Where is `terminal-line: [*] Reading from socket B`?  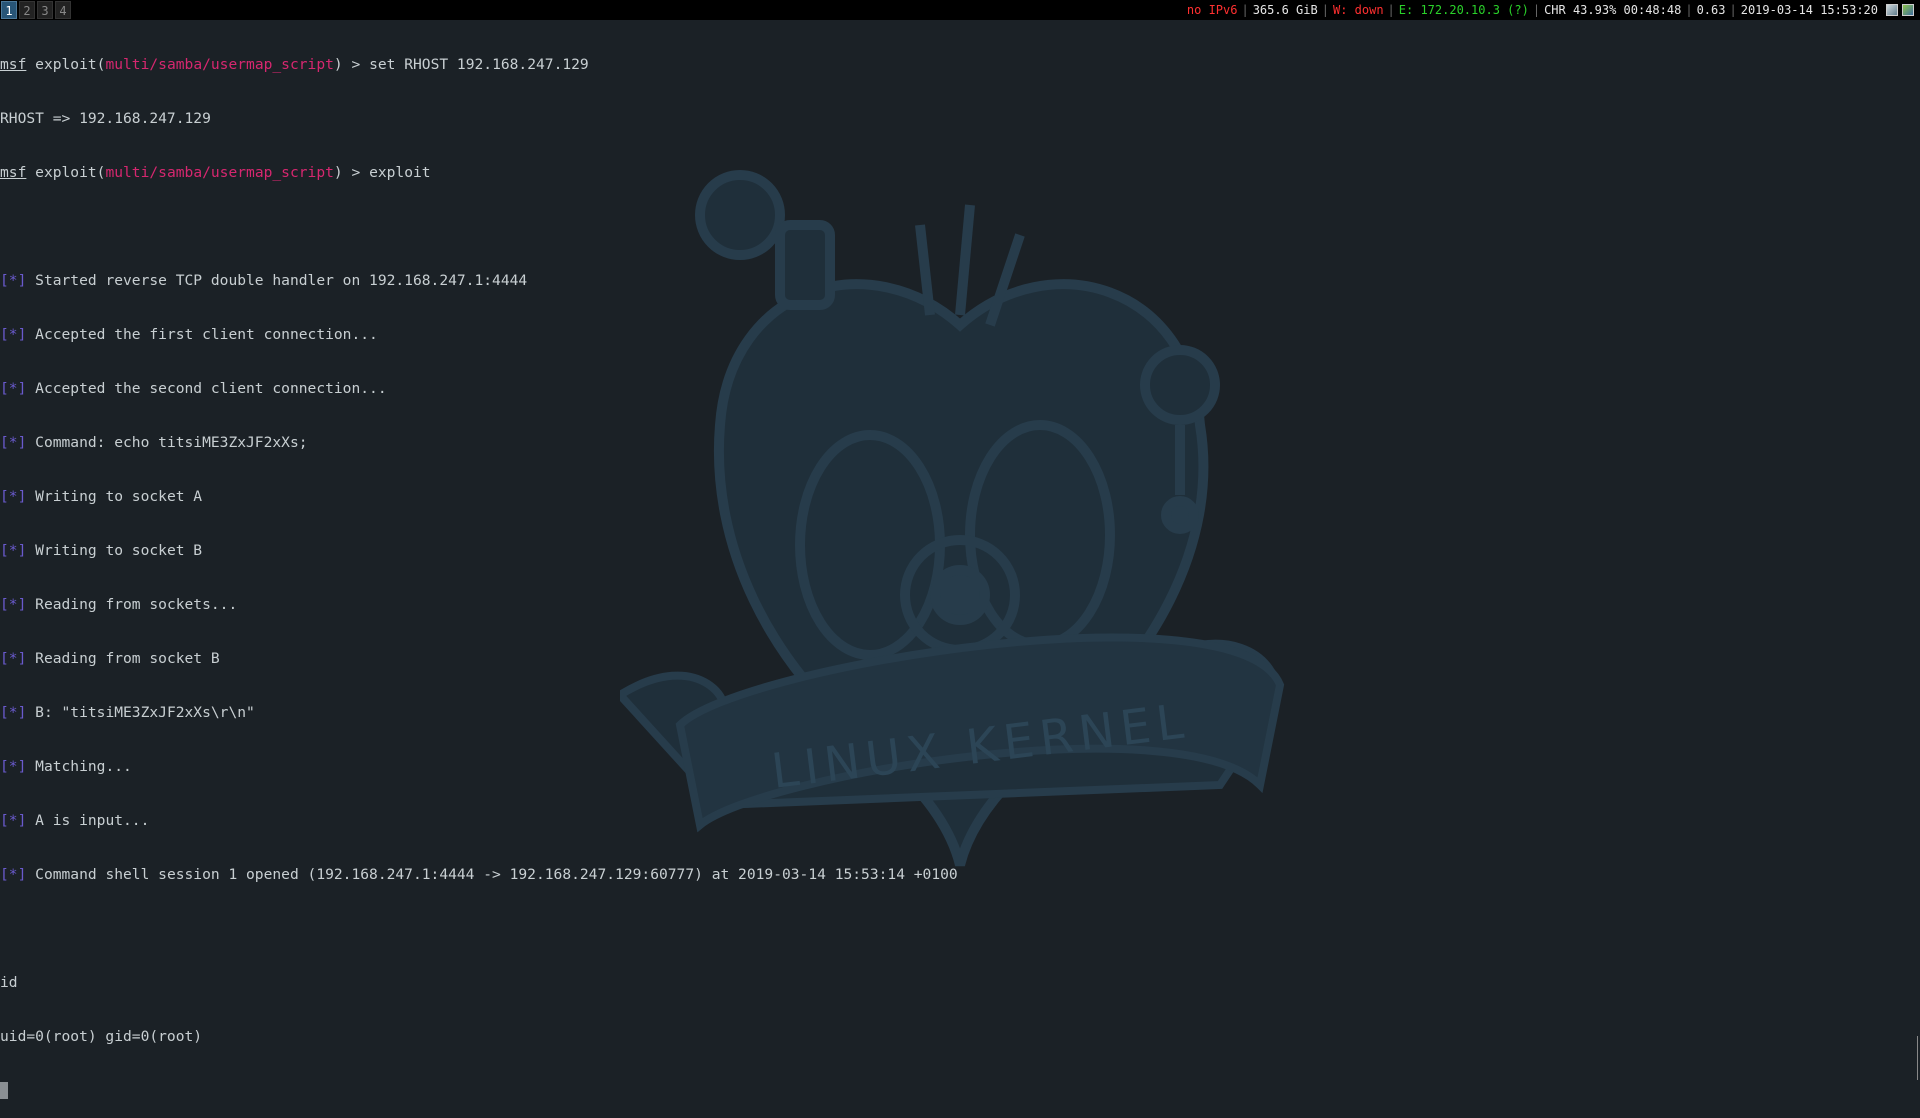
terminal-line: [*] Reading from socket B is located at coordinates (960, 659).